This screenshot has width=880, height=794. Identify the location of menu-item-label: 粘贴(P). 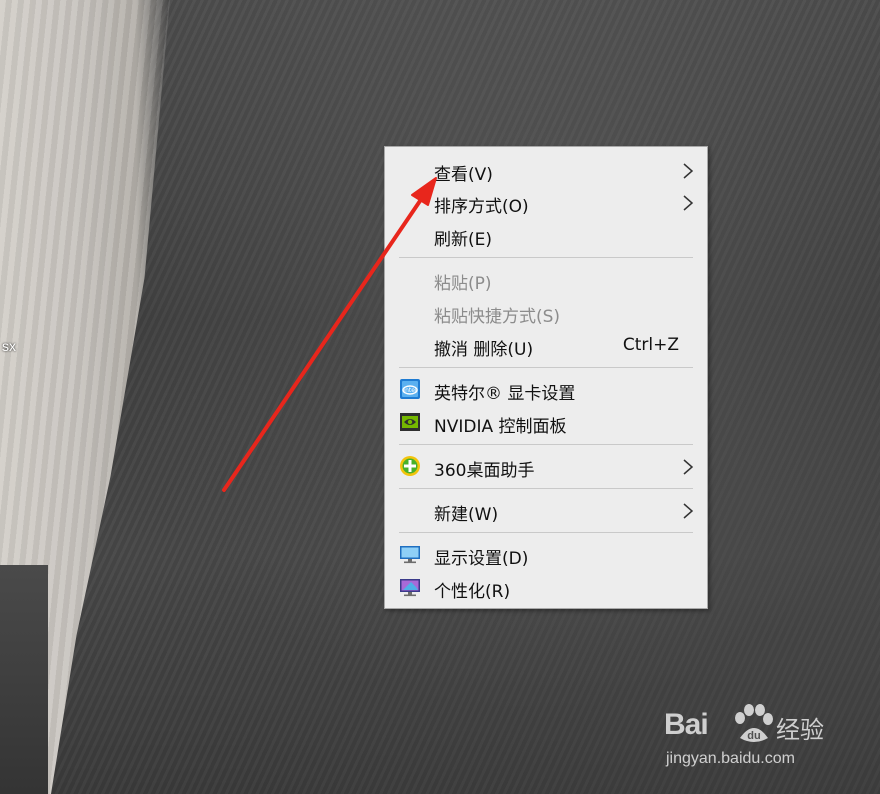
(463, 284).